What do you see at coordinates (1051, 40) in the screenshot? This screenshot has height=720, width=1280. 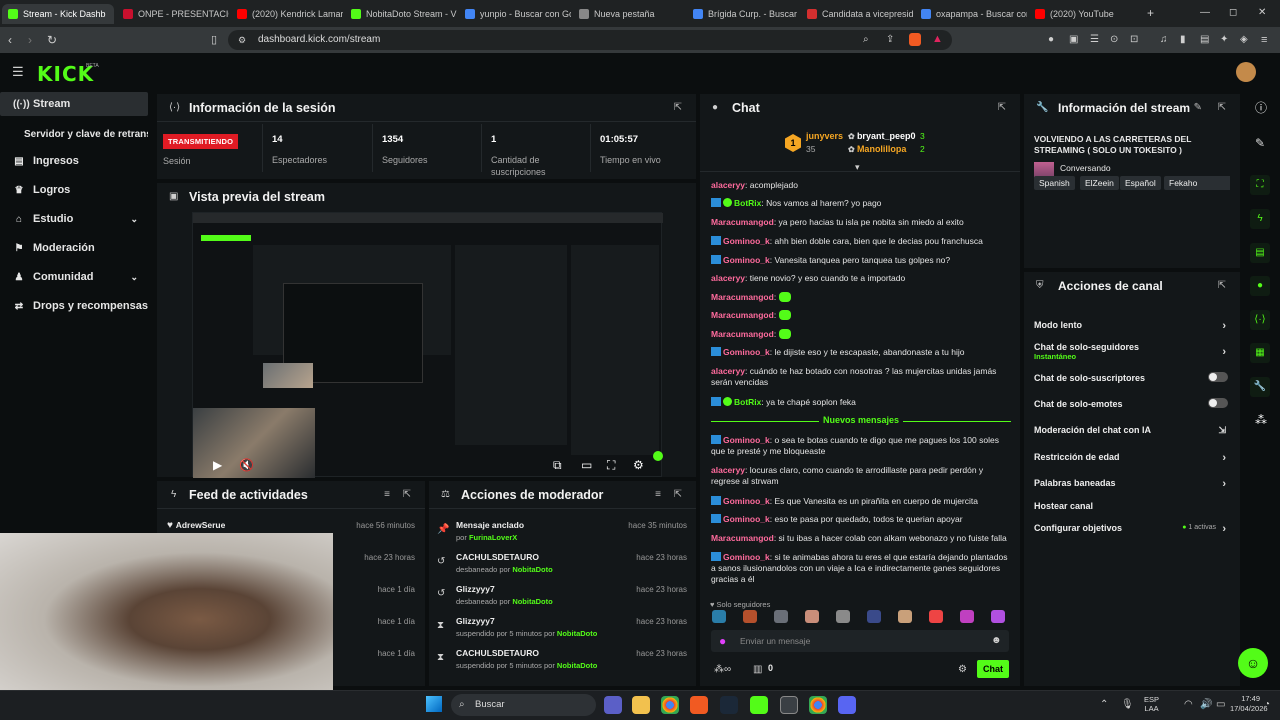 I see `extension-icon: ●` at bounding box center [1051, 40].